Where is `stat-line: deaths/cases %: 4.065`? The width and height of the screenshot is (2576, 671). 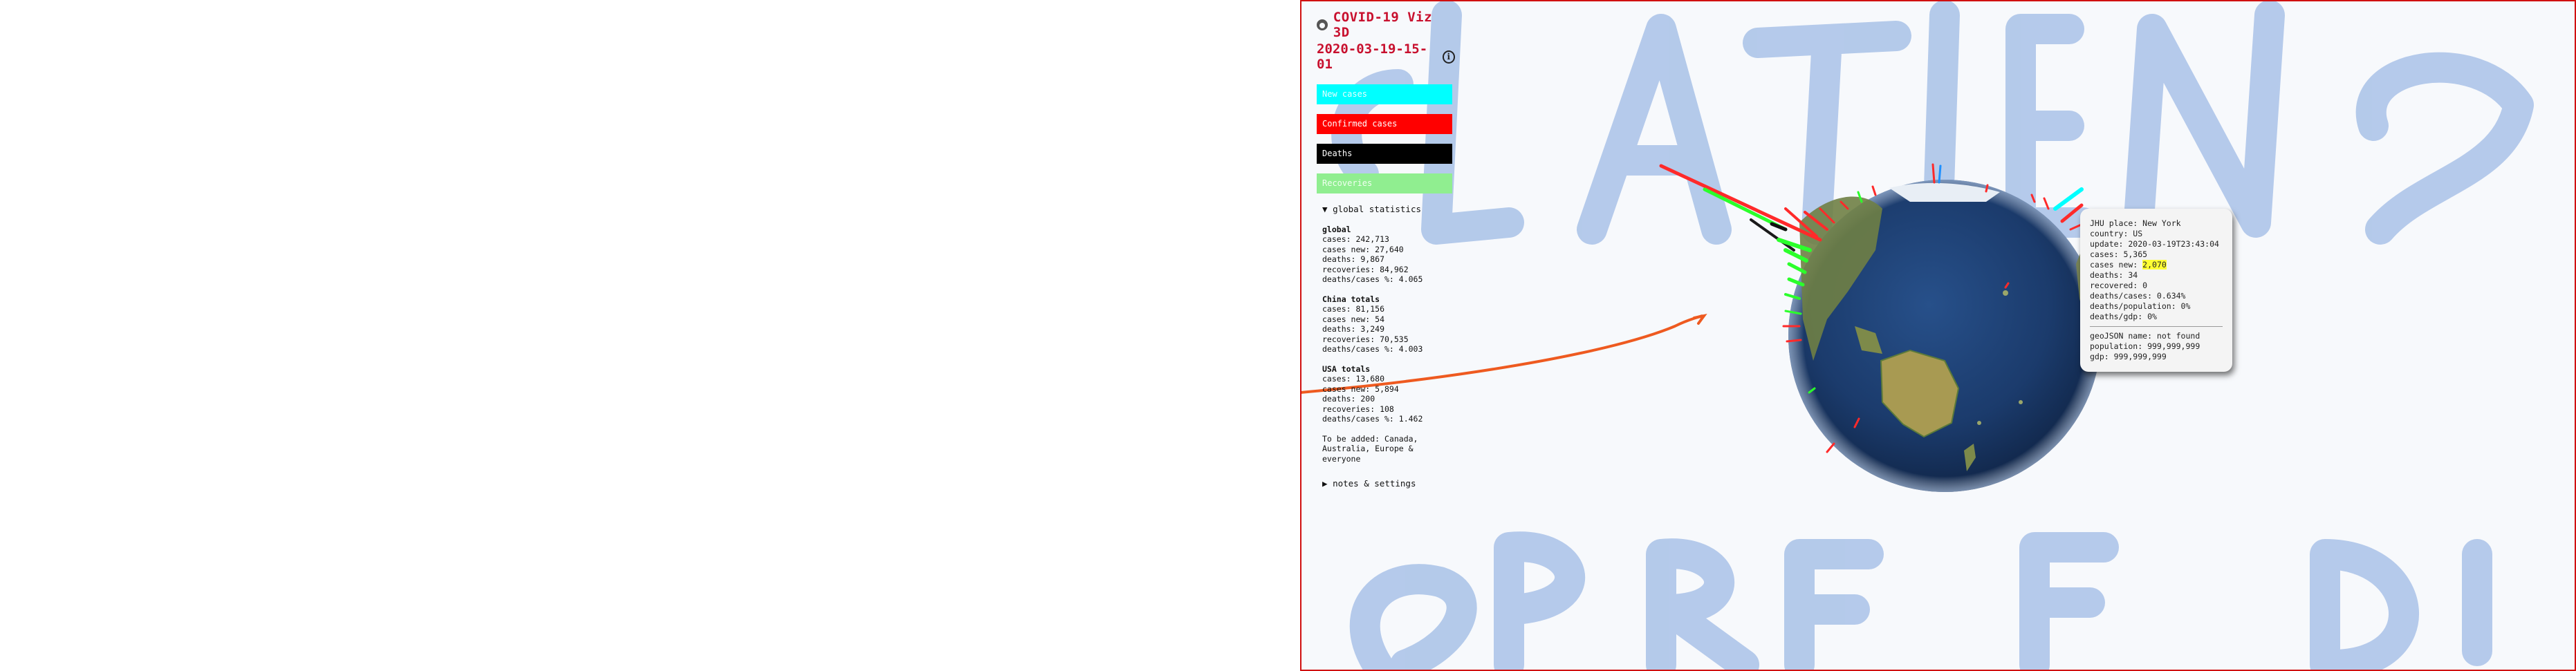
stat-line: deaths/cases %: 4.065 is located at coordinates (1373, 279).